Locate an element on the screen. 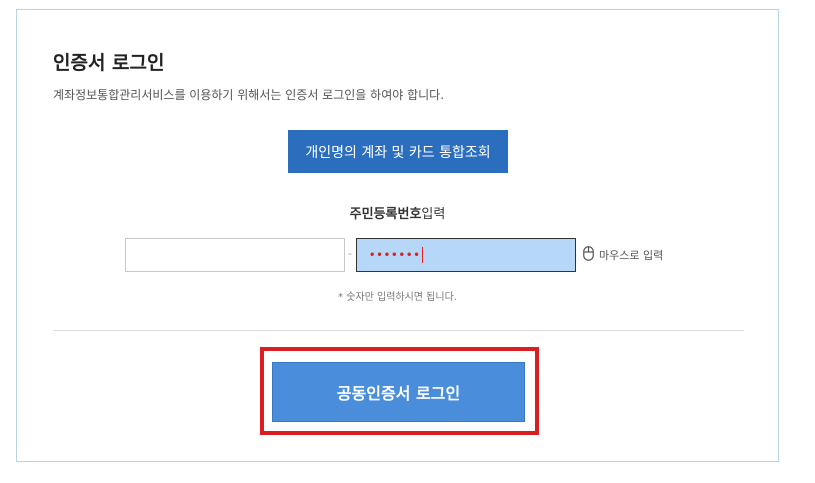 The width and height of the screenshot is (815, 483). ssn-label-rest: 입력 is located at coordinates (433, 214).